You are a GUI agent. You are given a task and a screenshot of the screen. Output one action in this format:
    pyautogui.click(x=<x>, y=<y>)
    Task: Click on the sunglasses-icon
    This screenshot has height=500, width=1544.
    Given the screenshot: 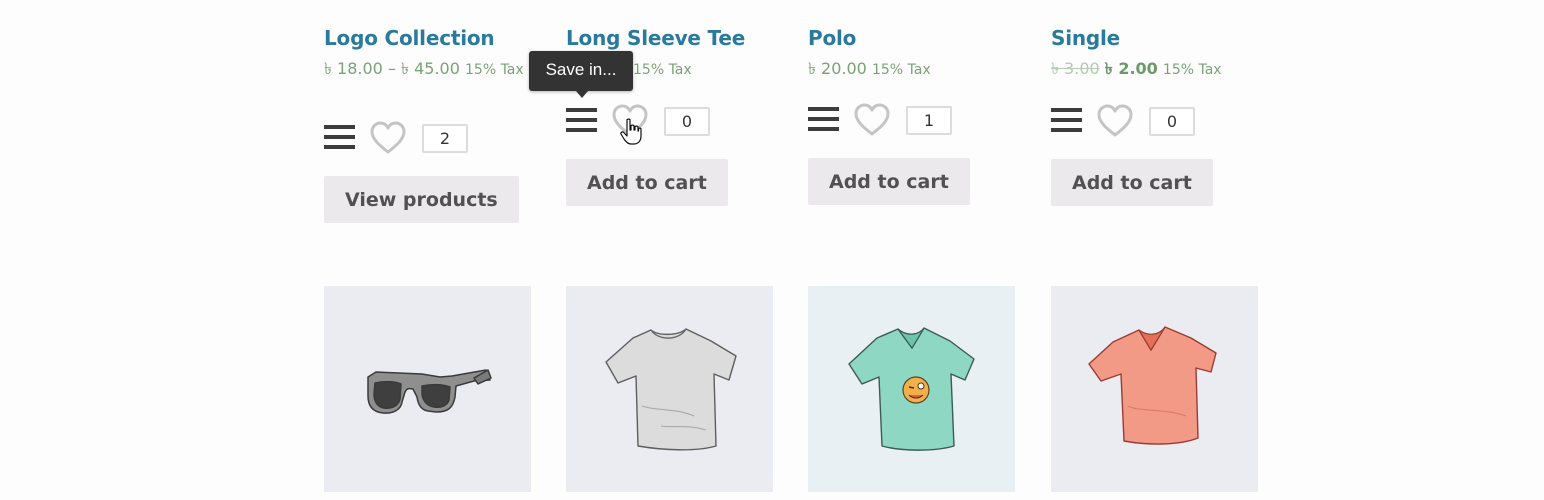 What is the action you would take?
    pyautogui.click(x=427, y=389)
    